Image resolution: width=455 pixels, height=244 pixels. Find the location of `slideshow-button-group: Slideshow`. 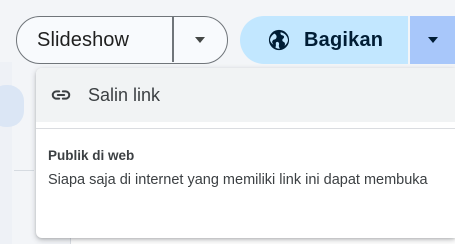

slideshow-button-group: Slideshow is located at coordinates (122, 40).